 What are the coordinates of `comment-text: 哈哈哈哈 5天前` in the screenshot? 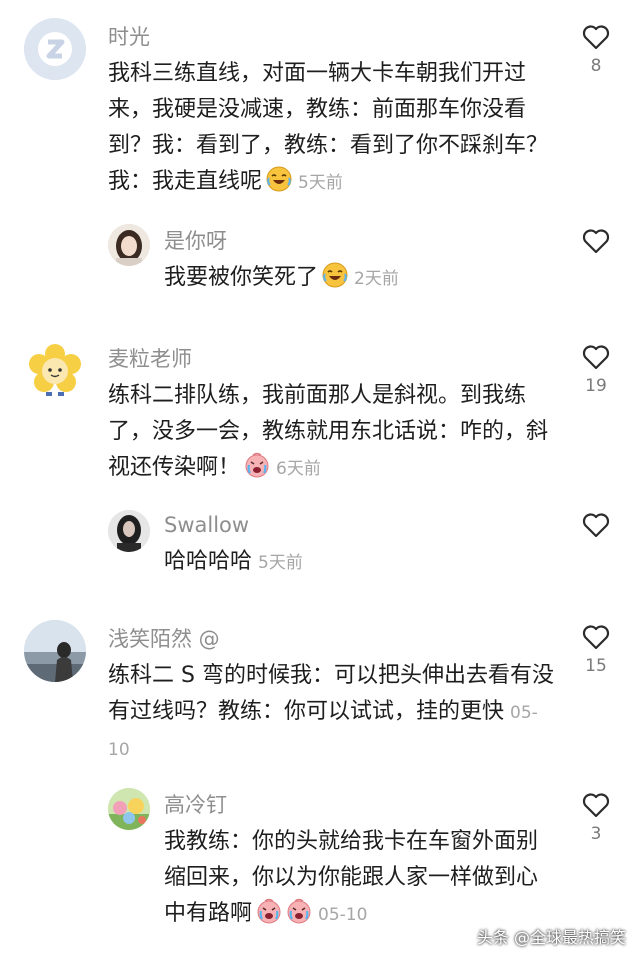 It's located at (359, 562).